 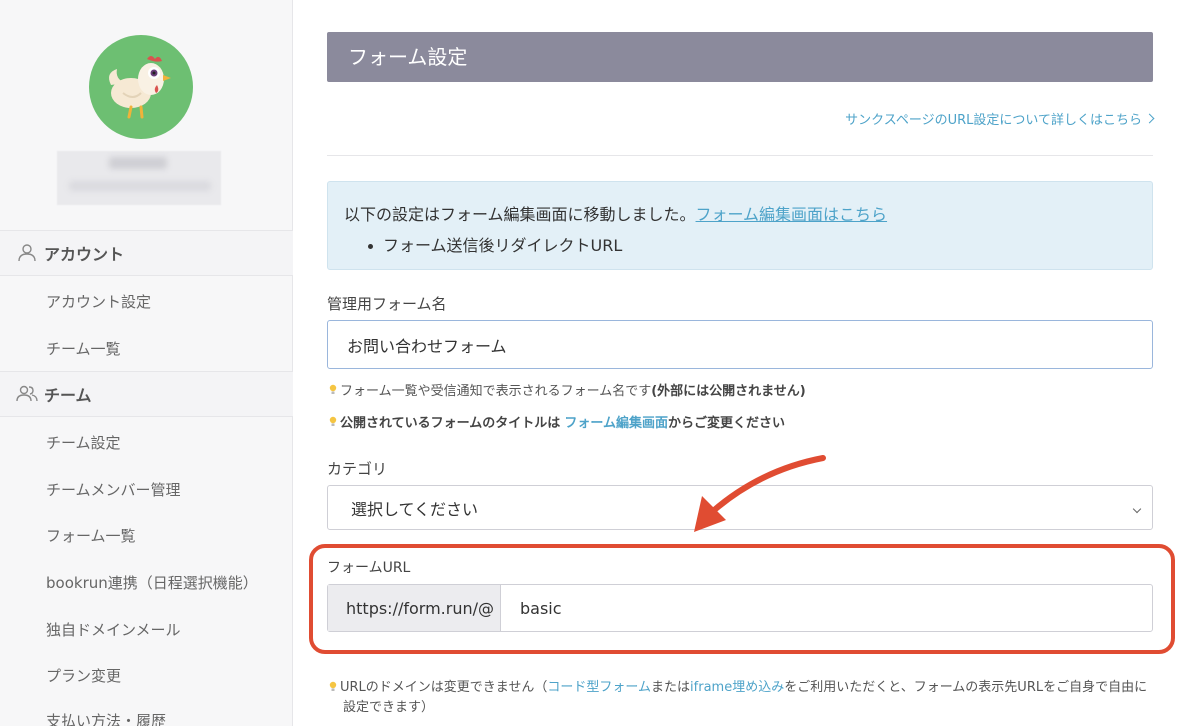 I want to click on form-name-hint: フォーム一覧や受信通知で表示されるフォーム名です (外部には公開されません), so click(x=567, y=389).